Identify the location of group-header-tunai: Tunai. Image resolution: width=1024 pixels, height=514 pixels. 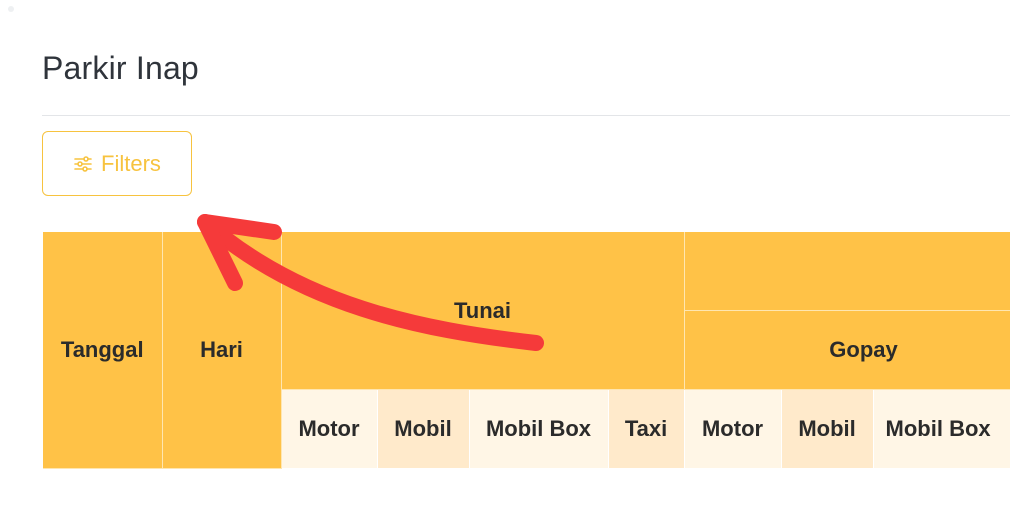
(483, 311).